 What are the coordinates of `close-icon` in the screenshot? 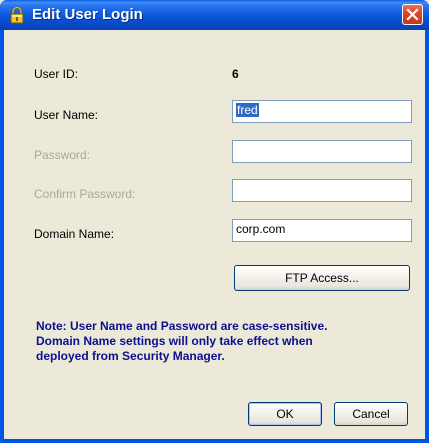 It's located at (412, 14).